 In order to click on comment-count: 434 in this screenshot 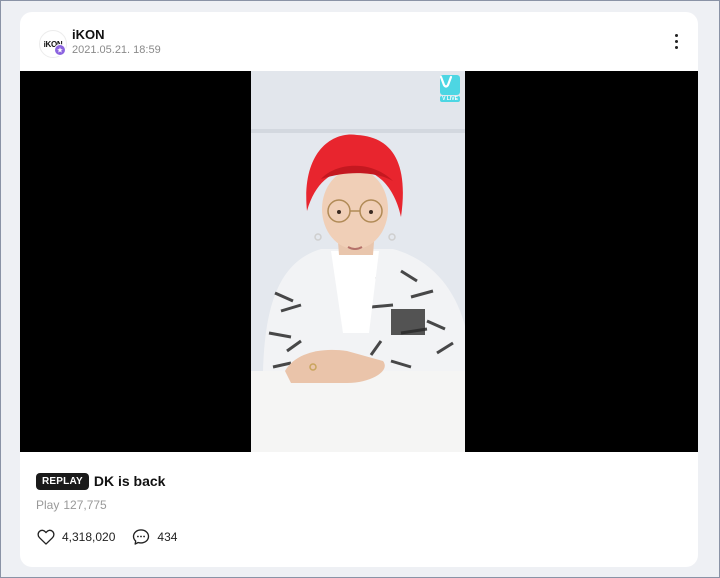, I will do `click(167, 537)`.